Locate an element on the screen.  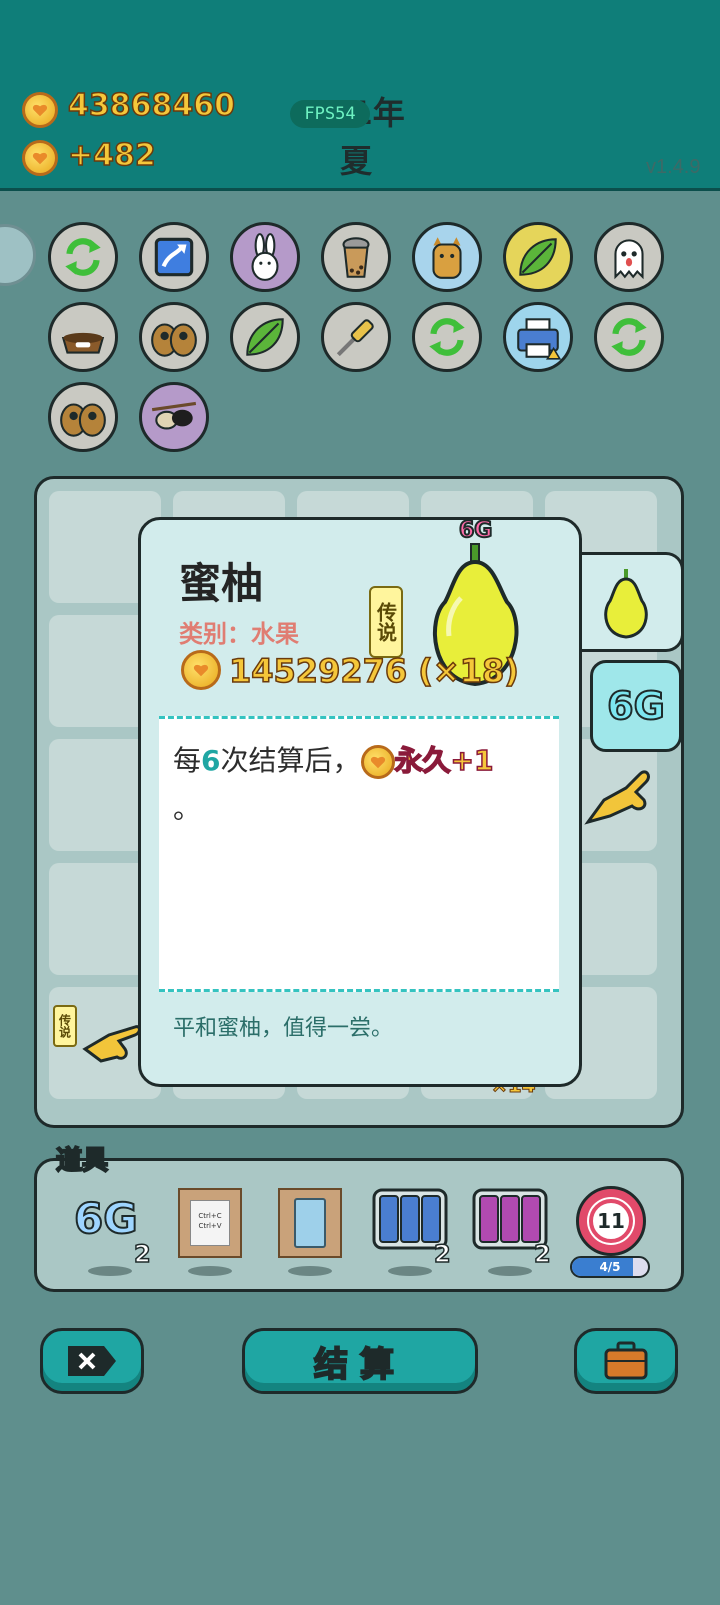
settle-button: 结算 is located at coordinates (360, 1361).